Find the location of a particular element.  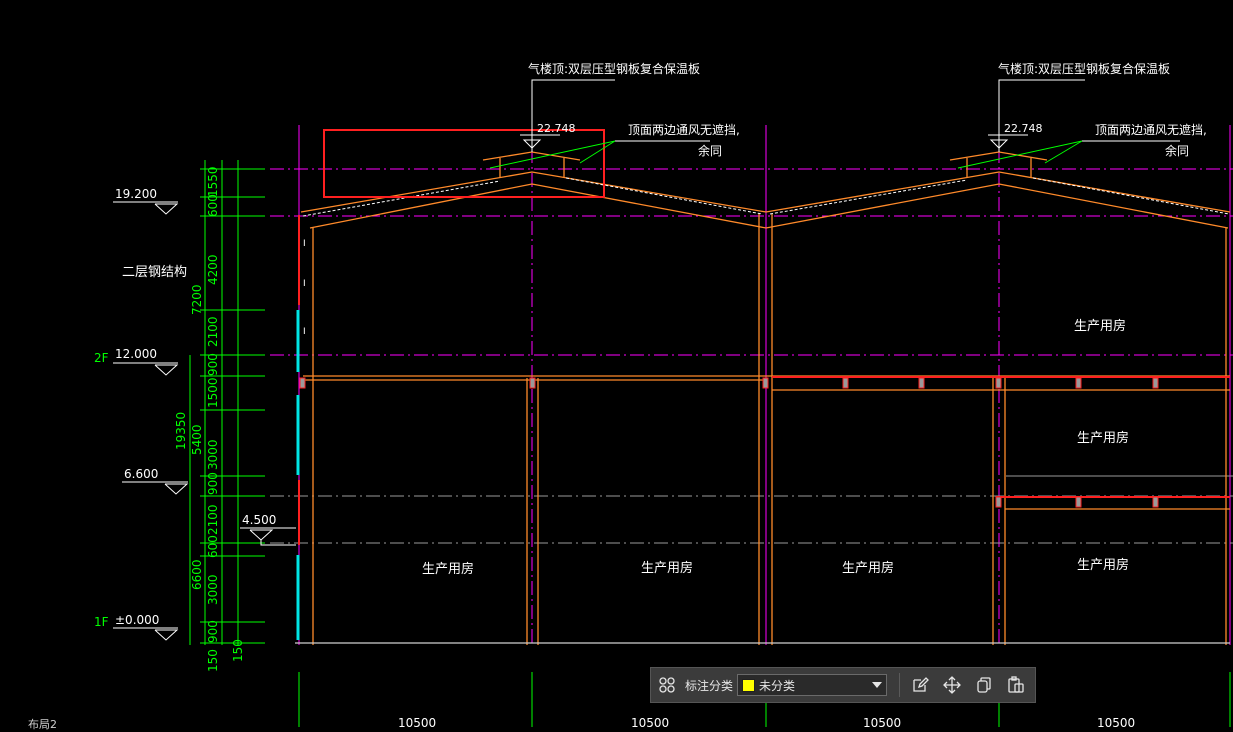

floor-1f: 1F is located at coordinates (101, 622).